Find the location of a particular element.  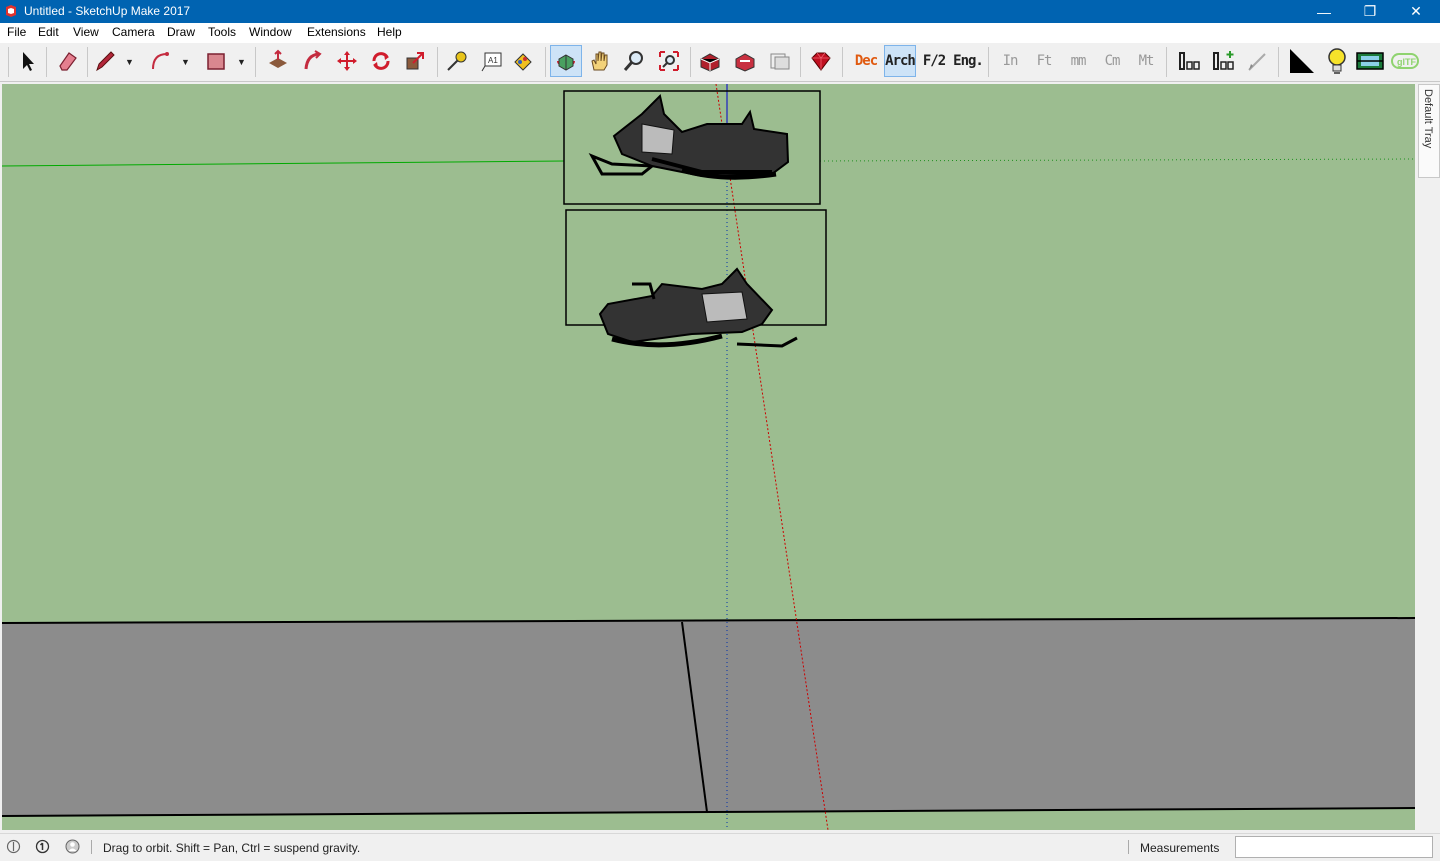

select-tool-button is located at coordinates (27, 61).